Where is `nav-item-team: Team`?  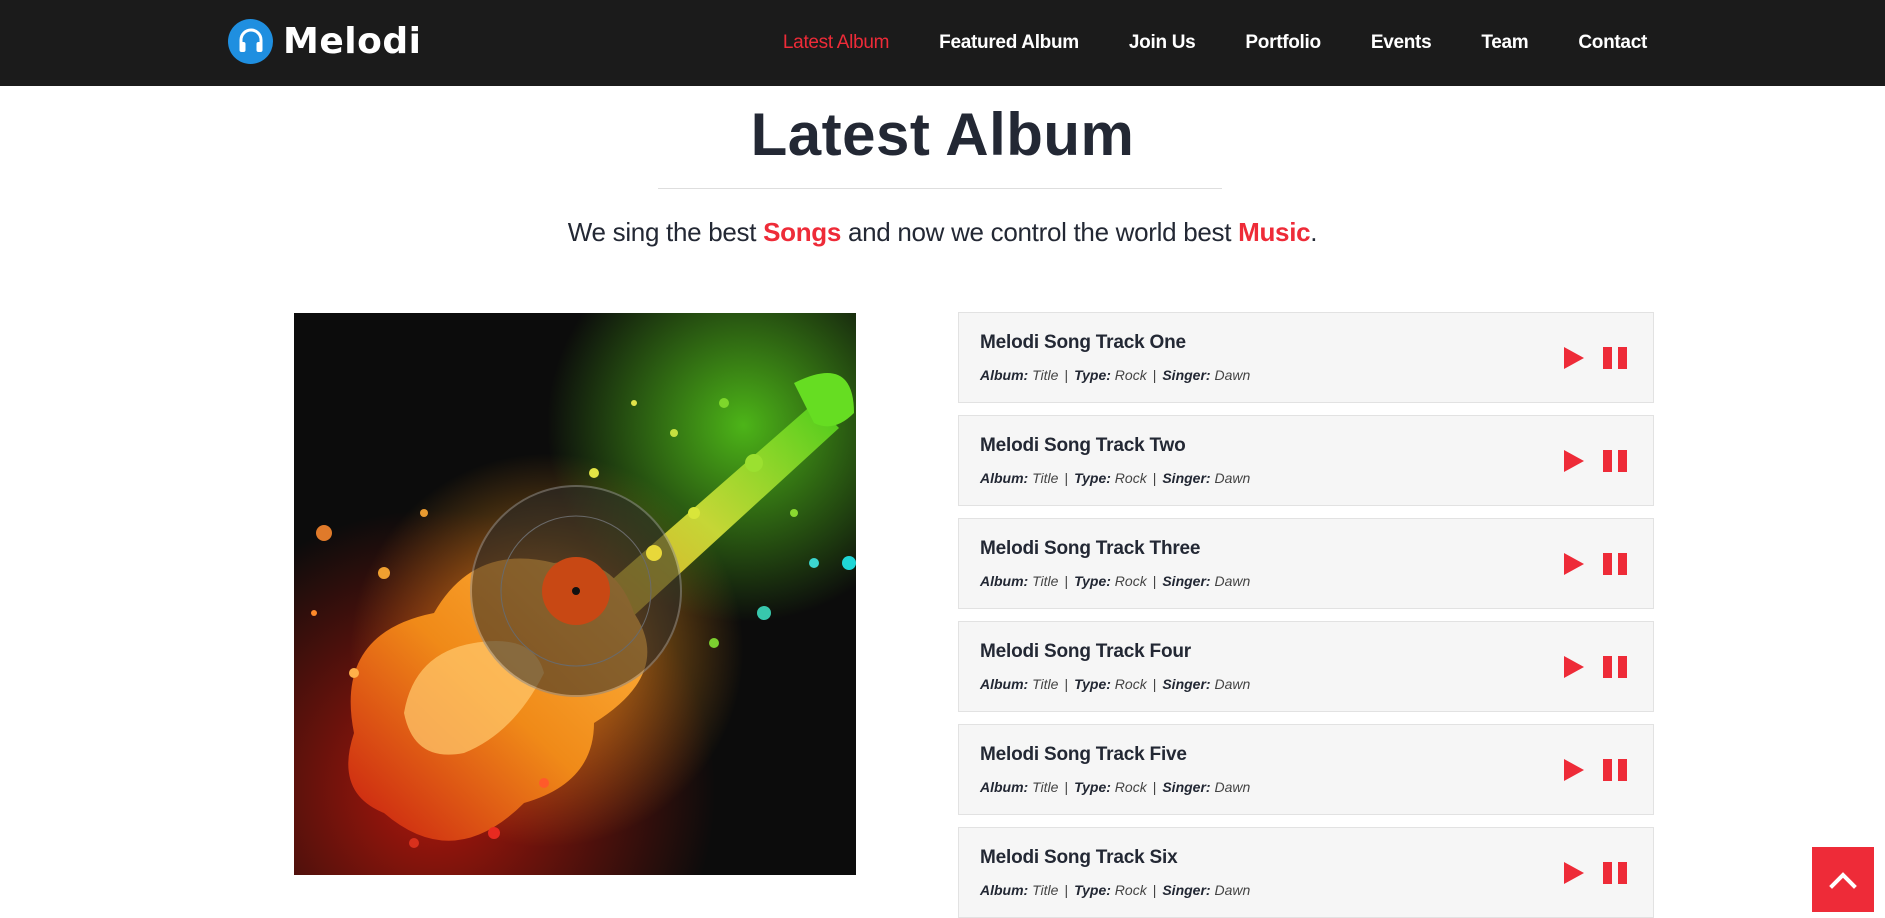 nav-item-team: Team is located at coordinates (1504, 43).